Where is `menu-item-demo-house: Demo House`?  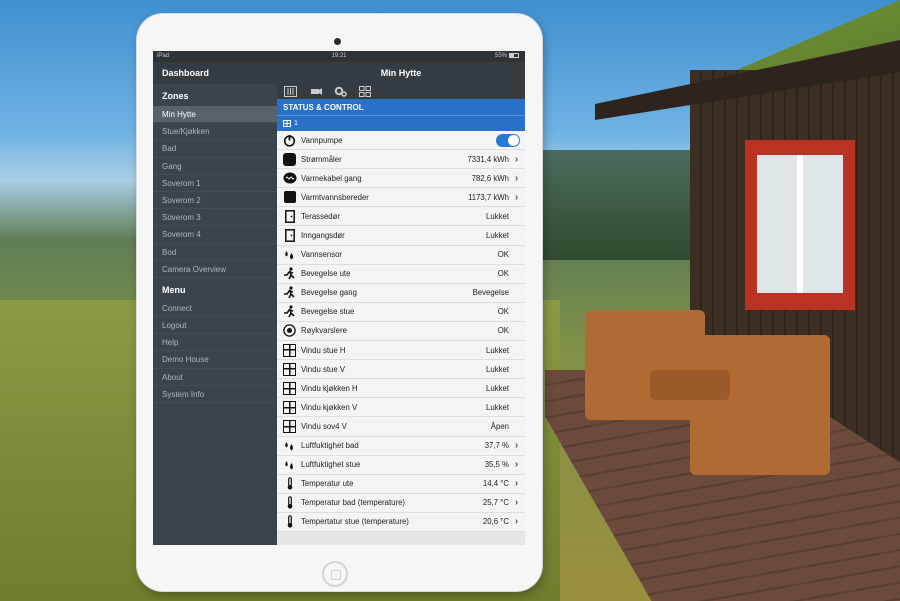
menu-item-demo-house: Demo House is located at coordinates (215, 360).